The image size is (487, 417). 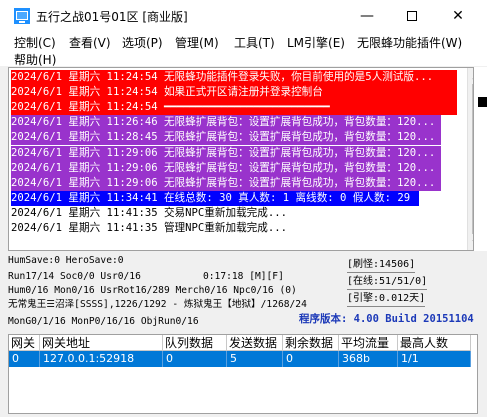 What do you see at coordinates (24, 343) in the screenshot?
I see `column-header: 网关` at bounding box center [24, 343].